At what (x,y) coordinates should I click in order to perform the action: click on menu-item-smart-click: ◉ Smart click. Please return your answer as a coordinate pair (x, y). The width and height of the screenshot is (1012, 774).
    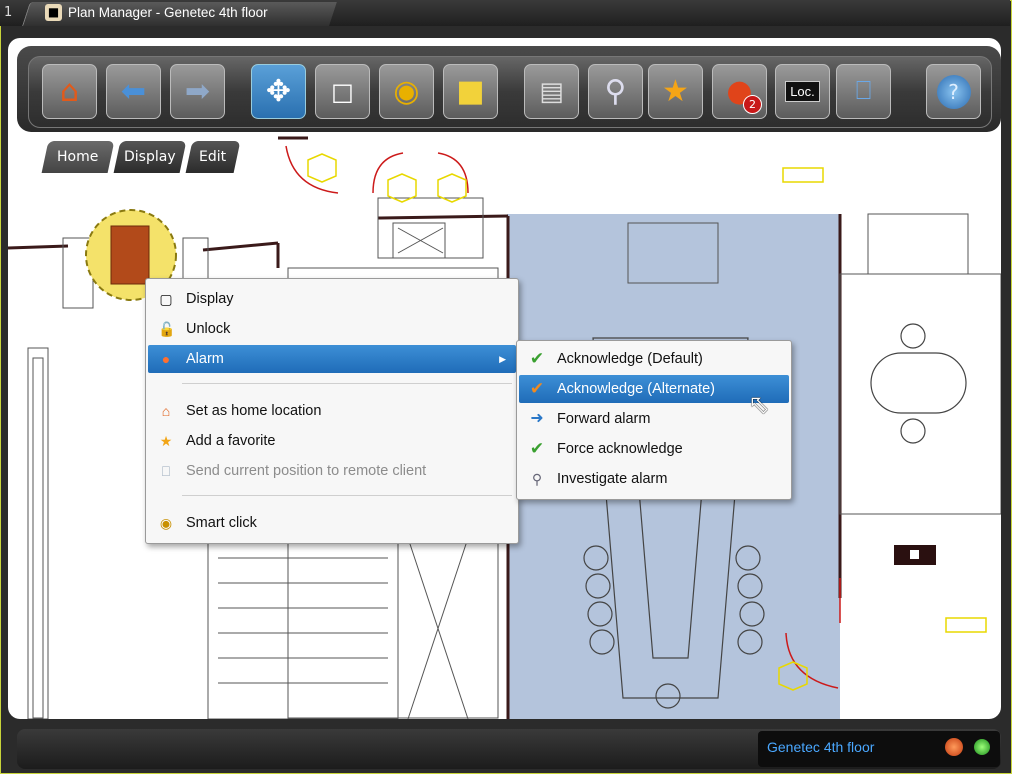
    Looking at the image, I should click on (332, 523).